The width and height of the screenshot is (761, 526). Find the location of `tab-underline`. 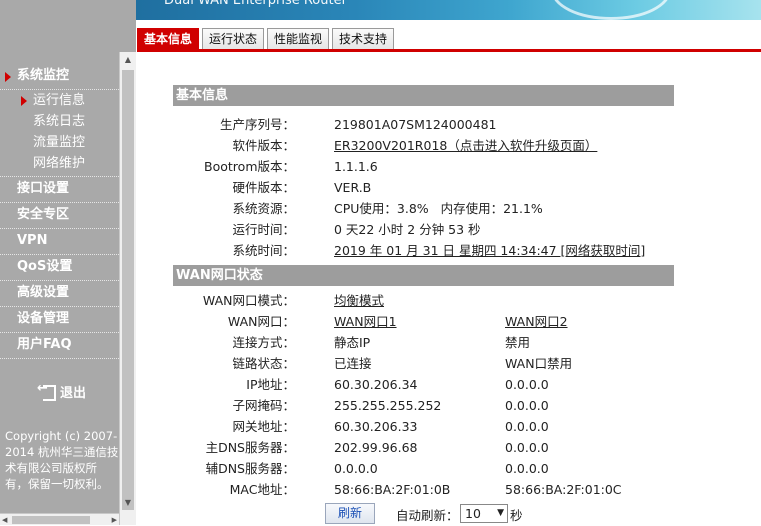

tab-underline is located at coordinates (449, 50).